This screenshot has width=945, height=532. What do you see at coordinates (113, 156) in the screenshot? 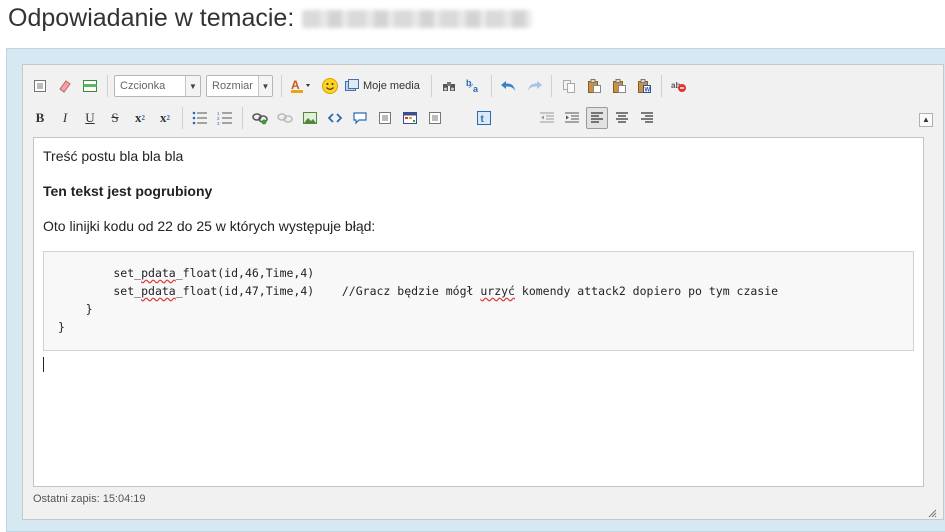
I see `content-line-1: Treść postu bla bla bla` at bounding box center [113, 156].